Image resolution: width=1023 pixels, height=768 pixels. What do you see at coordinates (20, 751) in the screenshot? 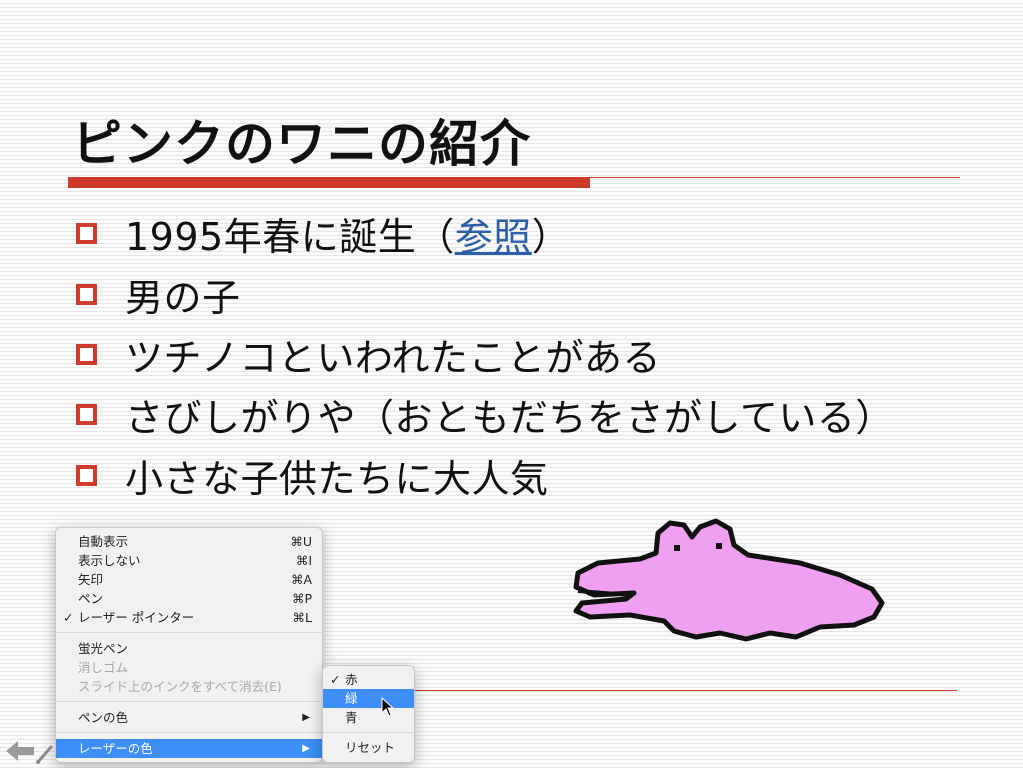
I see `previous-arrow-icon` at bounding box center [20, 751].